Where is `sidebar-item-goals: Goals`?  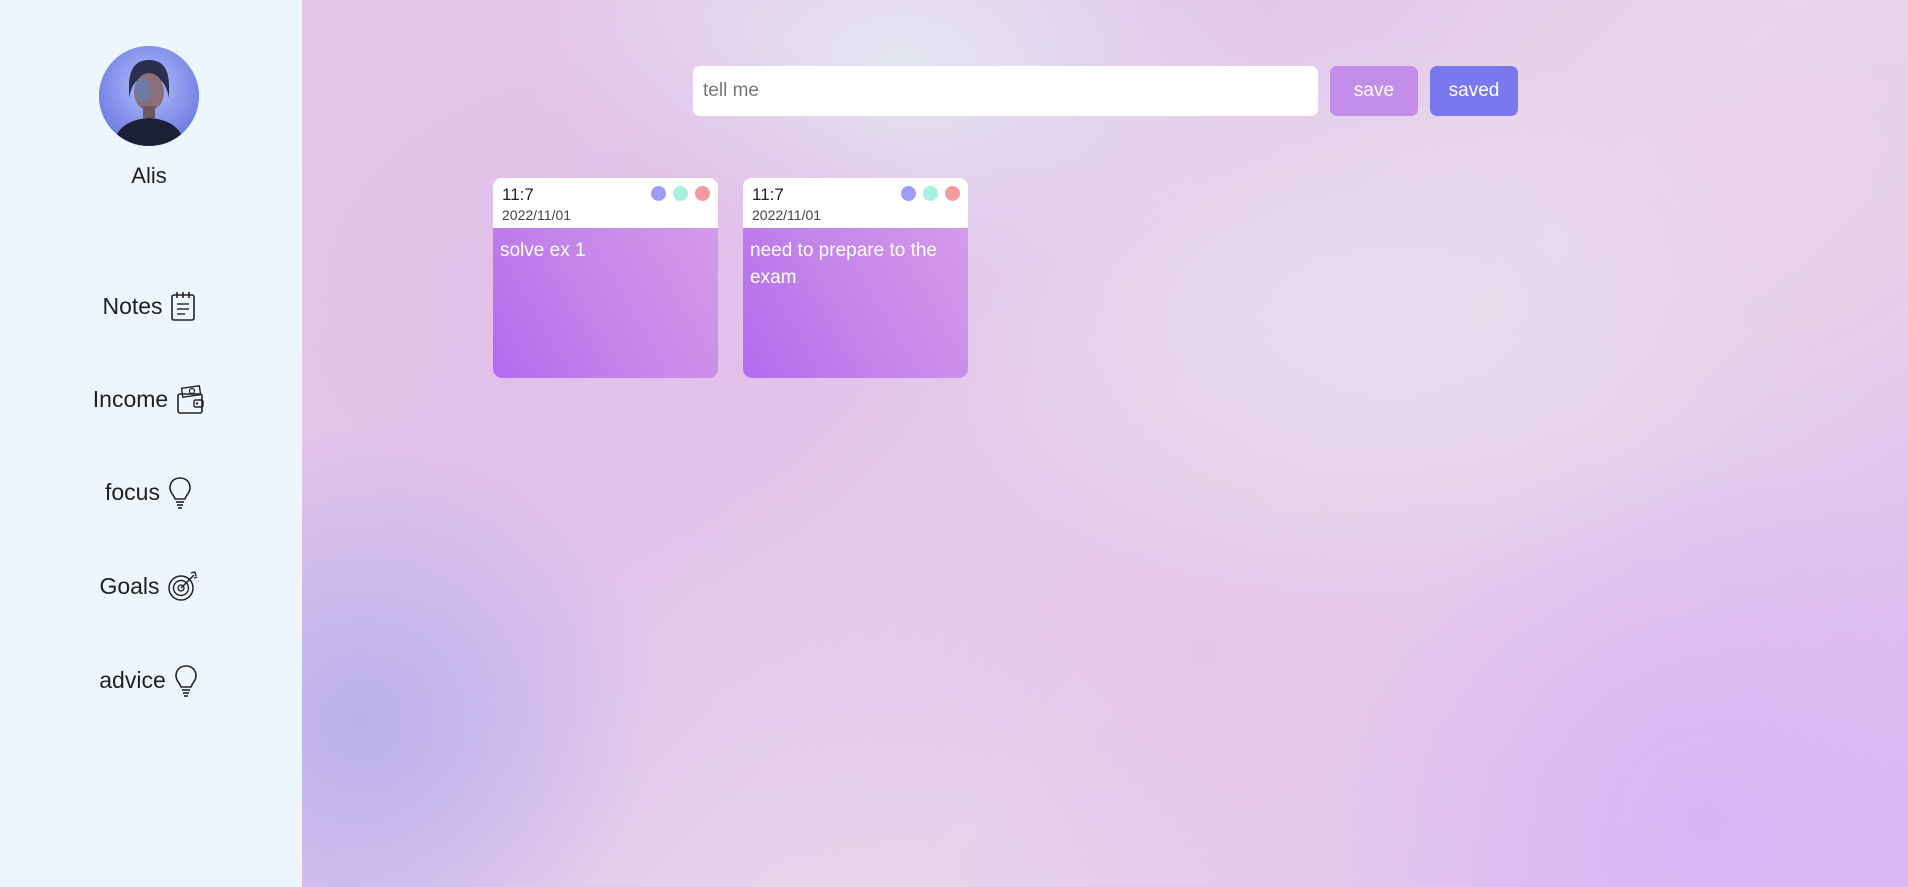 sidebar-item-goals: Goals is located at coordinates (149, 586).